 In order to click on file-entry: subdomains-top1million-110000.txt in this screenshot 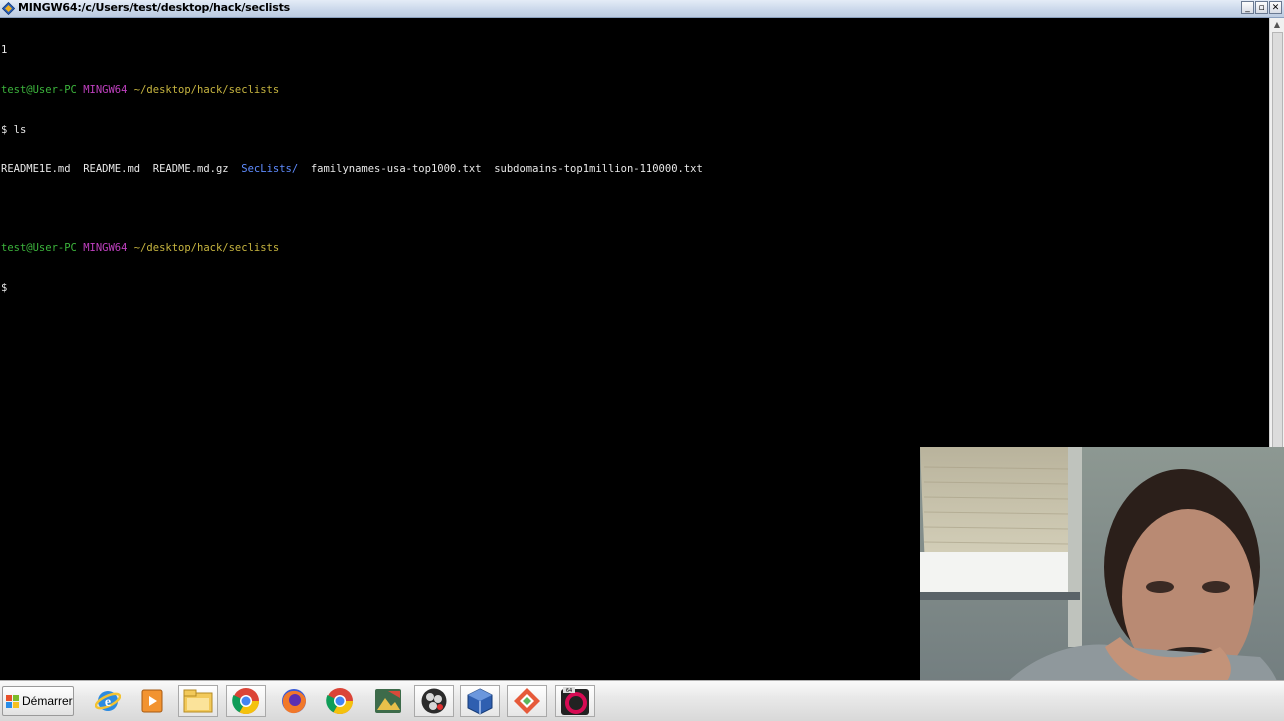, I will do `click(598, 169)`.